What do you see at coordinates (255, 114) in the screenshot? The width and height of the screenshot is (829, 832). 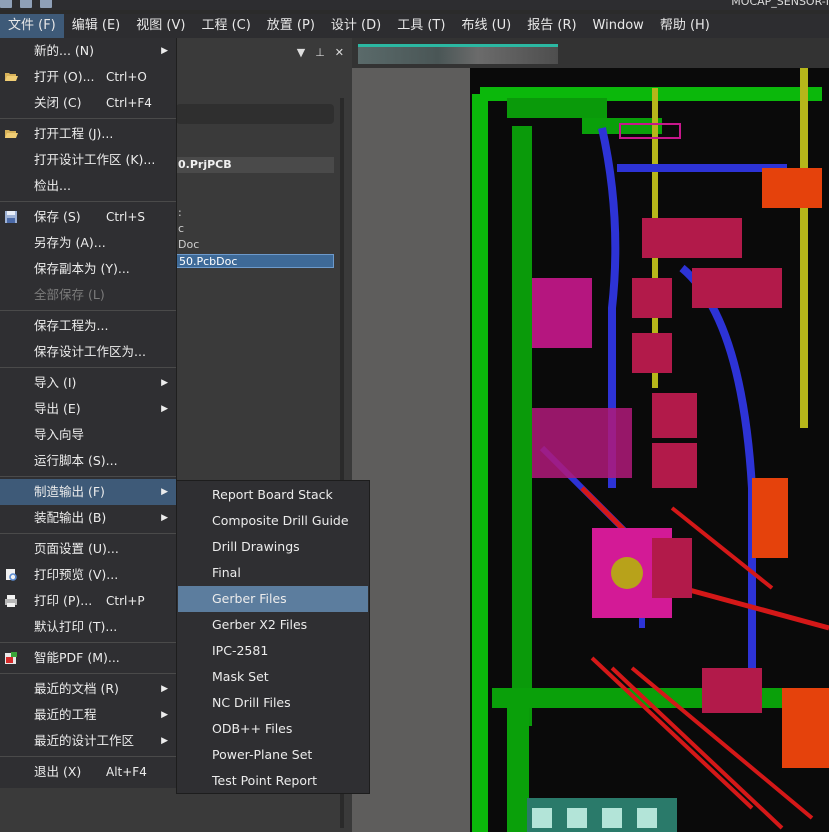 I see `panel-search-input` at bounding box center [255, 114].